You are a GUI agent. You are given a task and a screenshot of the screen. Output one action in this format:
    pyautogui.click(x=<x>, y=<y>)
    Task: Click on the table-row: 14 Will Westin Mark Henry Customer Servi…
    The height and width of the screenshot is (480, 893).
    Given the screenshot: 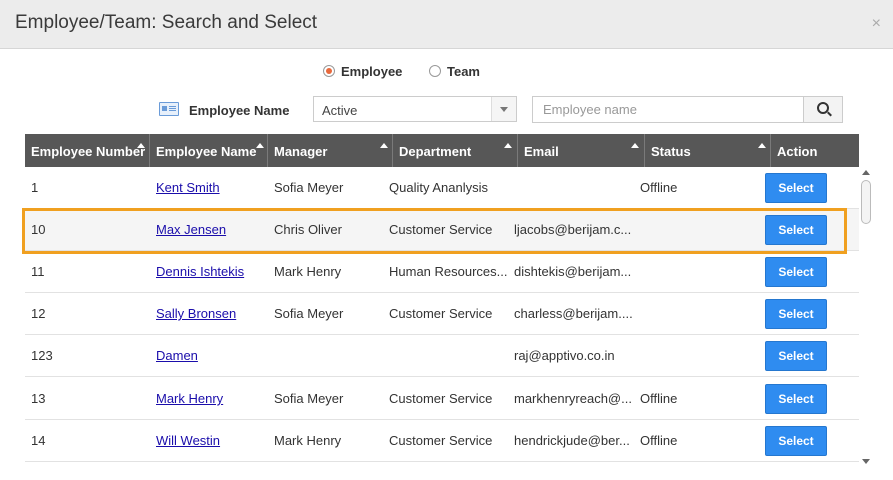 What is the action you would take?
    pyautogui.click(x=442, y=441)
    